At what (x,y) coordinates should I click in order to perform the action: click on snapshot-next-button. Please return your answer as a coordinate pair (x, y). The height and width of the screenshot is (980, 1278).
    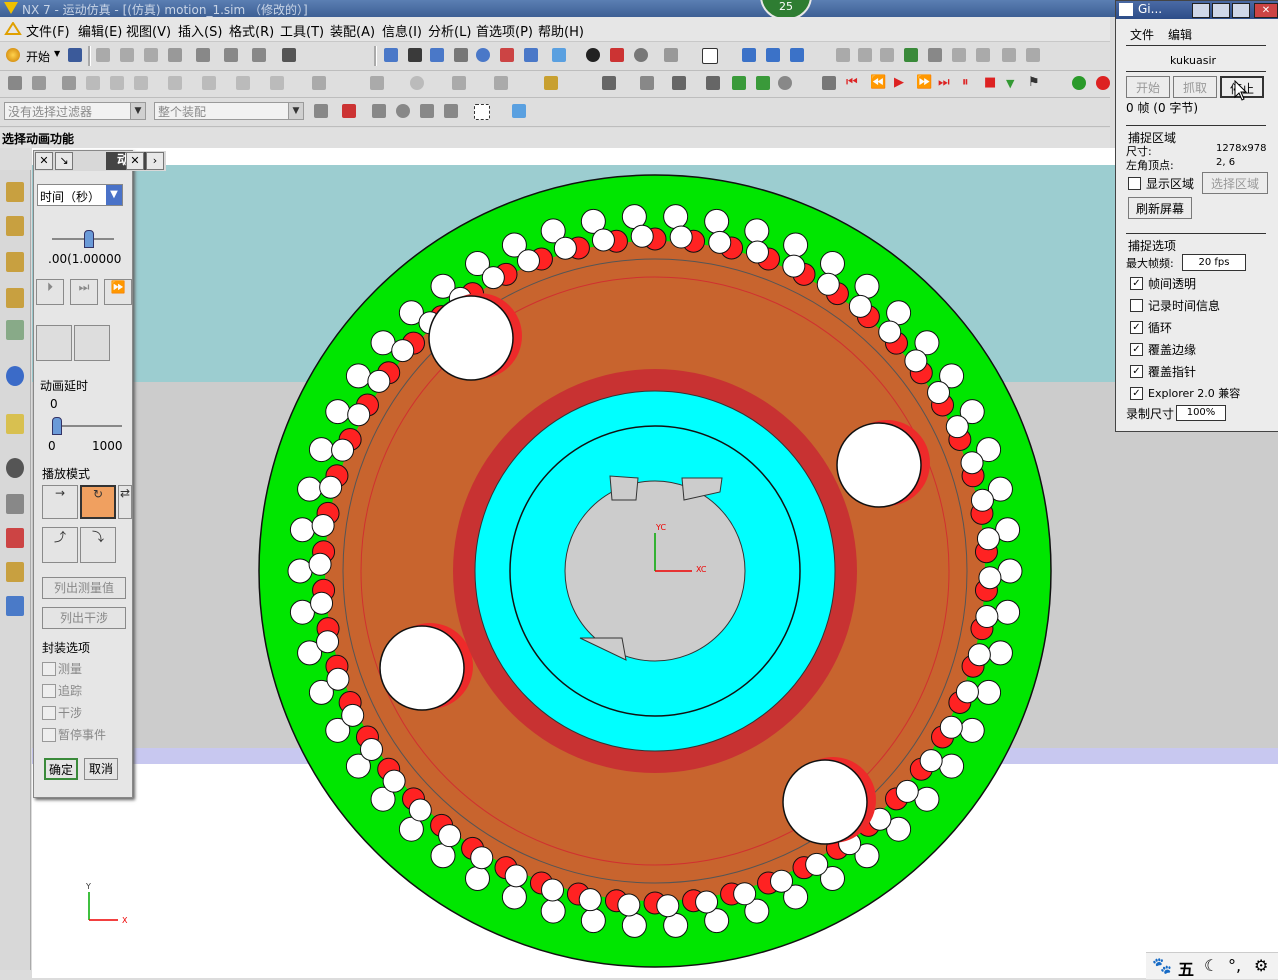
    Looking at the image, I should click on (92, 343).